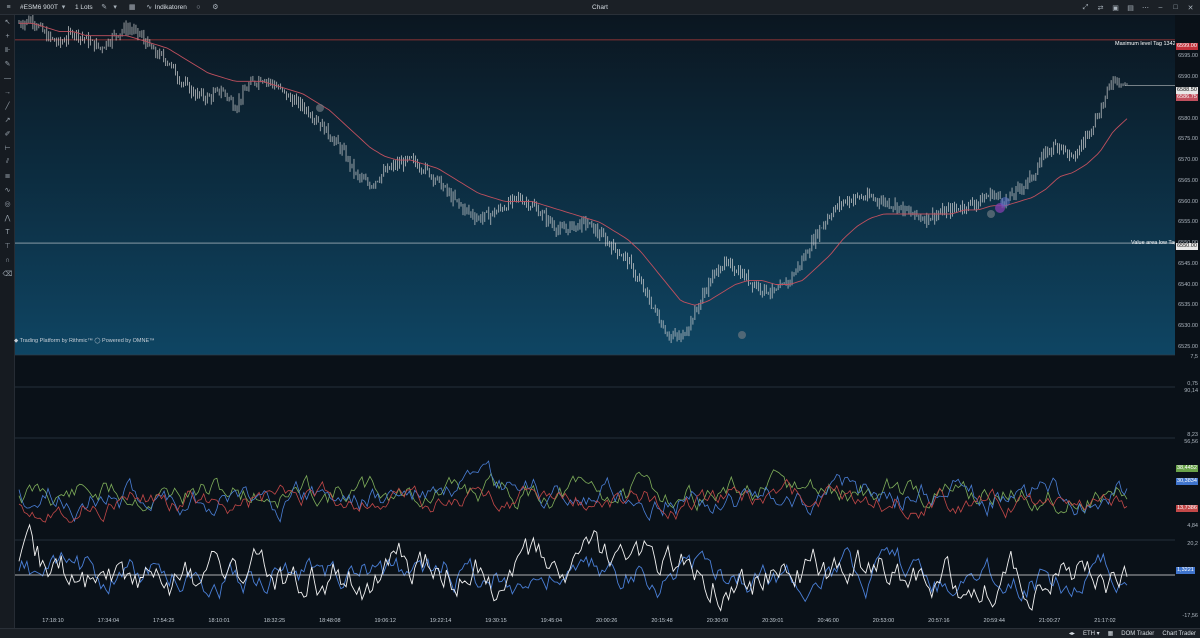 This screenshot has height=638, width=1200. I want to click on text-icon: T, so click(7, 232).